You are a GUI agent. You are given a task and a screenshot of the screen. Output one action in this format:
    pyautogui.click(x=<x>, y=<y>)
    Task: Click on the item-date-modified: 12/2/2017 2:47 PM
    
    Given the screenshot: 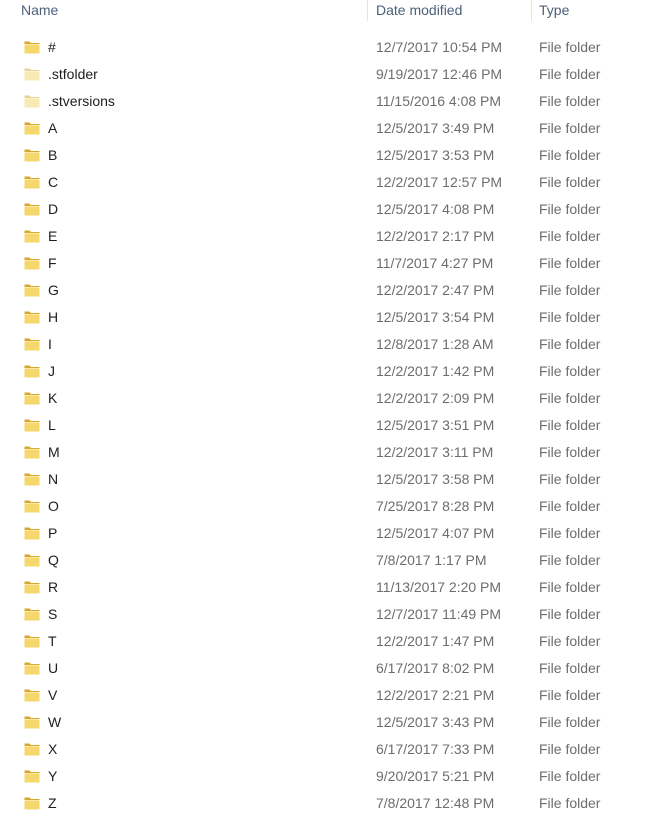 What is the action you would take?
    pyautogui.click(x=435, y=290)
    